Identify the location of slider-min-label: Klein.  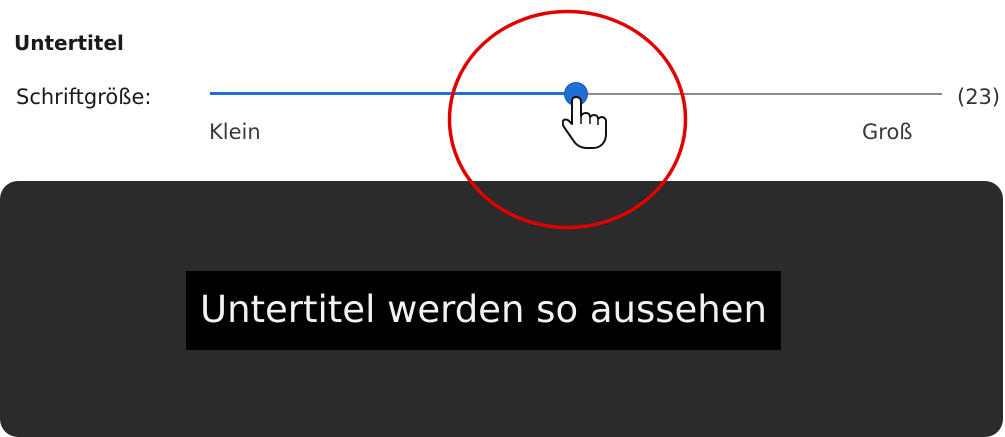
(235, 132).